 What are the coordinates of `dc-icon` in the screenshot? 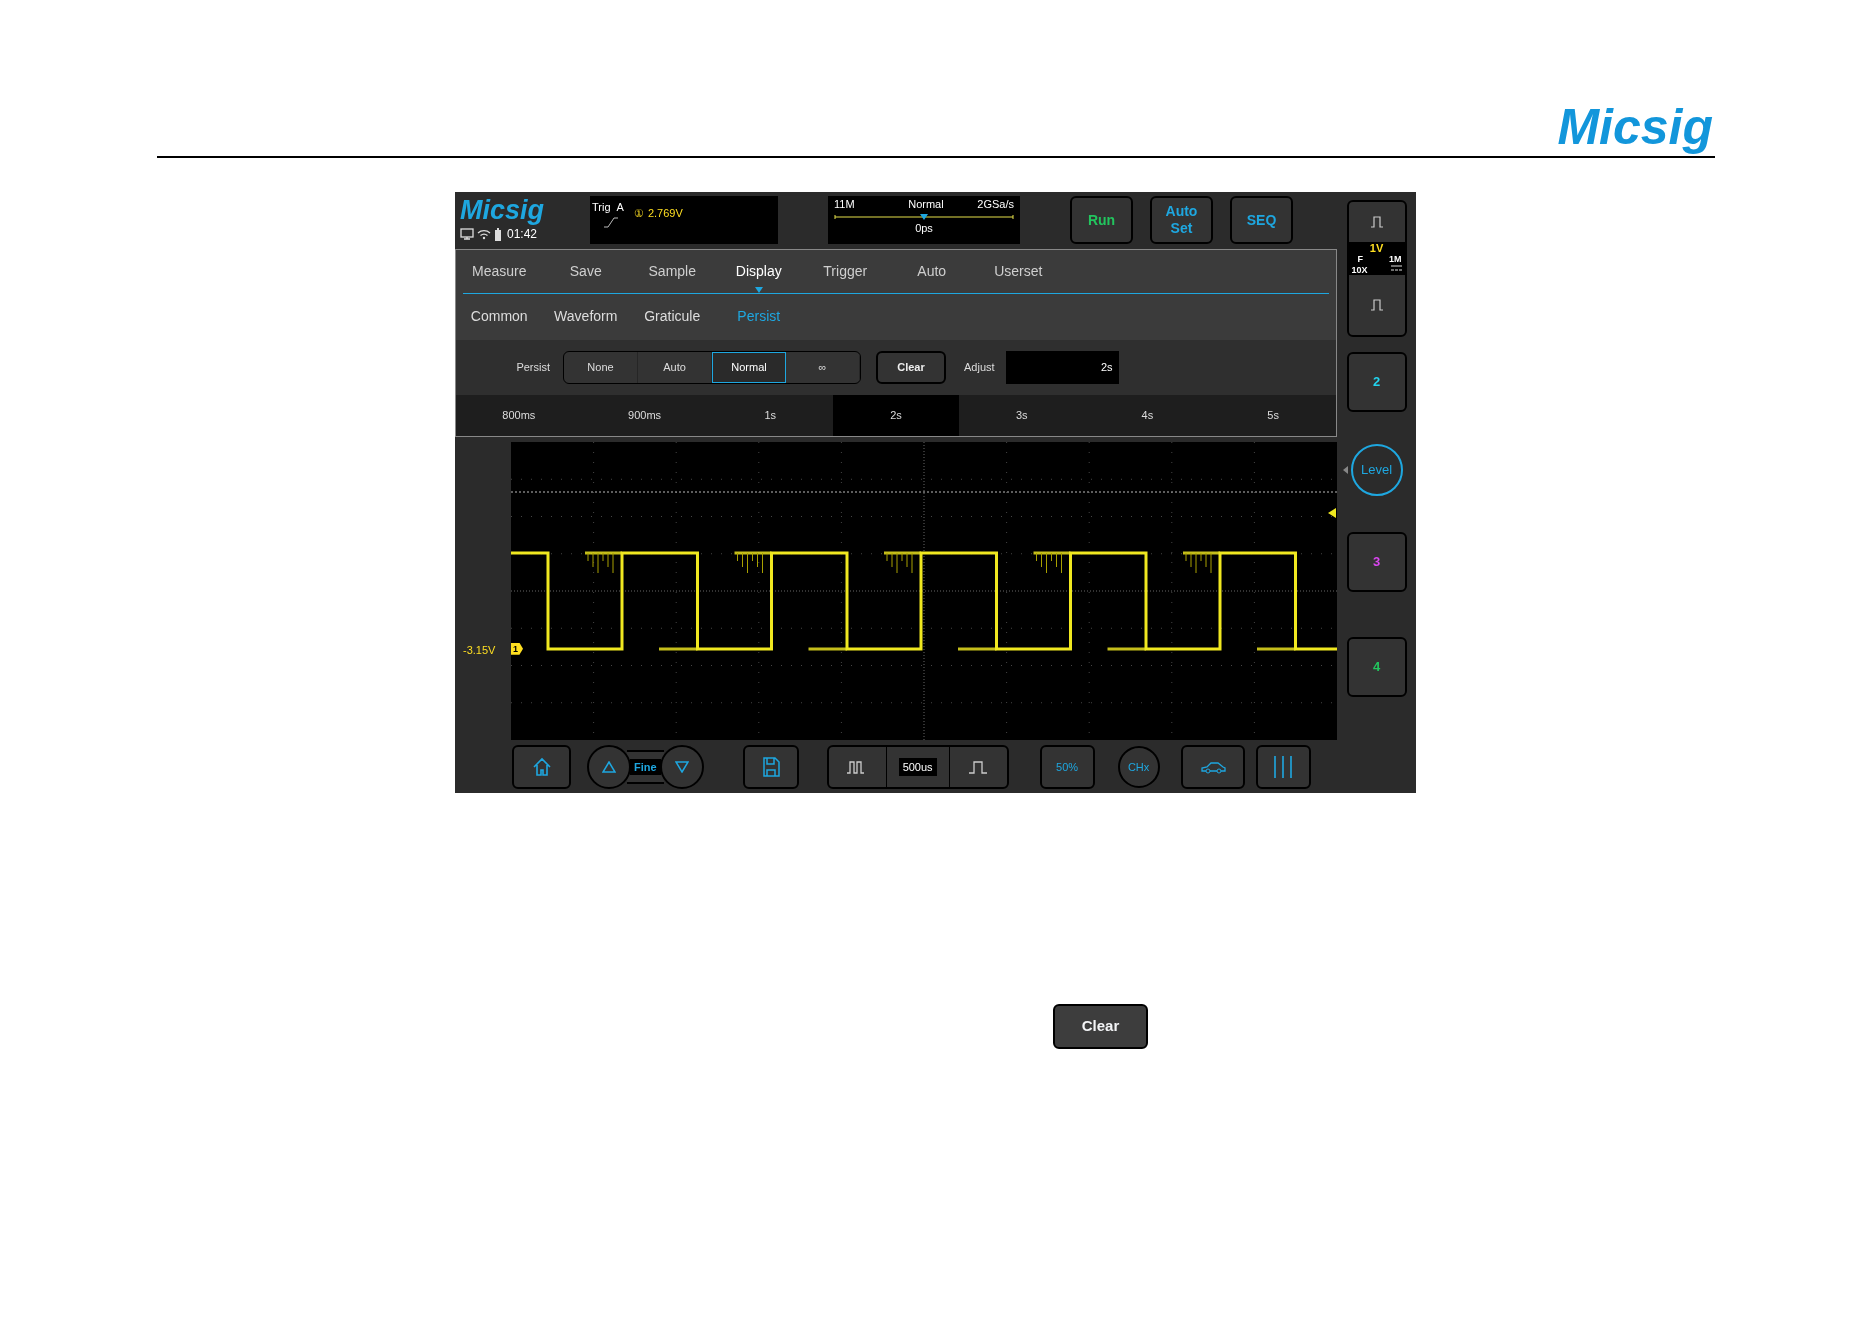 It's located at (1396, 267).